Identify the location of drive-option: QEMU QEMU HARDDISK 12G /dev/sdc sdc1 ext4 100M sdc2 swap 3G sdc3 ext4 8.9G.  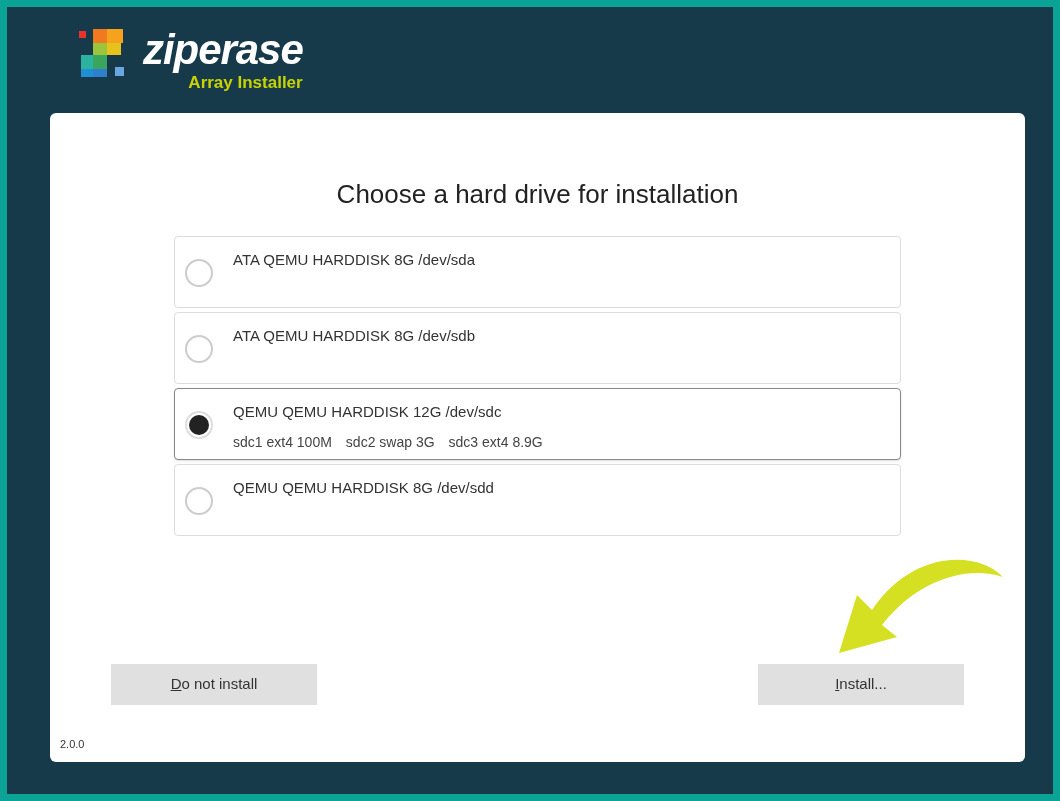
(537, 424).